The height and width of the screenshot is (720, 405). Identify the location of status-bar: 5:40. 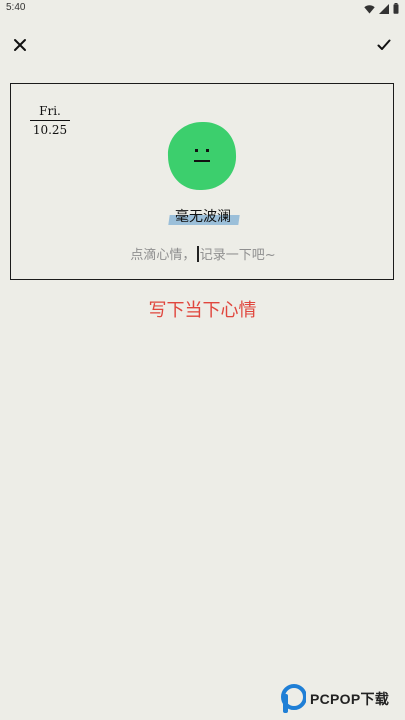
(202, 9).